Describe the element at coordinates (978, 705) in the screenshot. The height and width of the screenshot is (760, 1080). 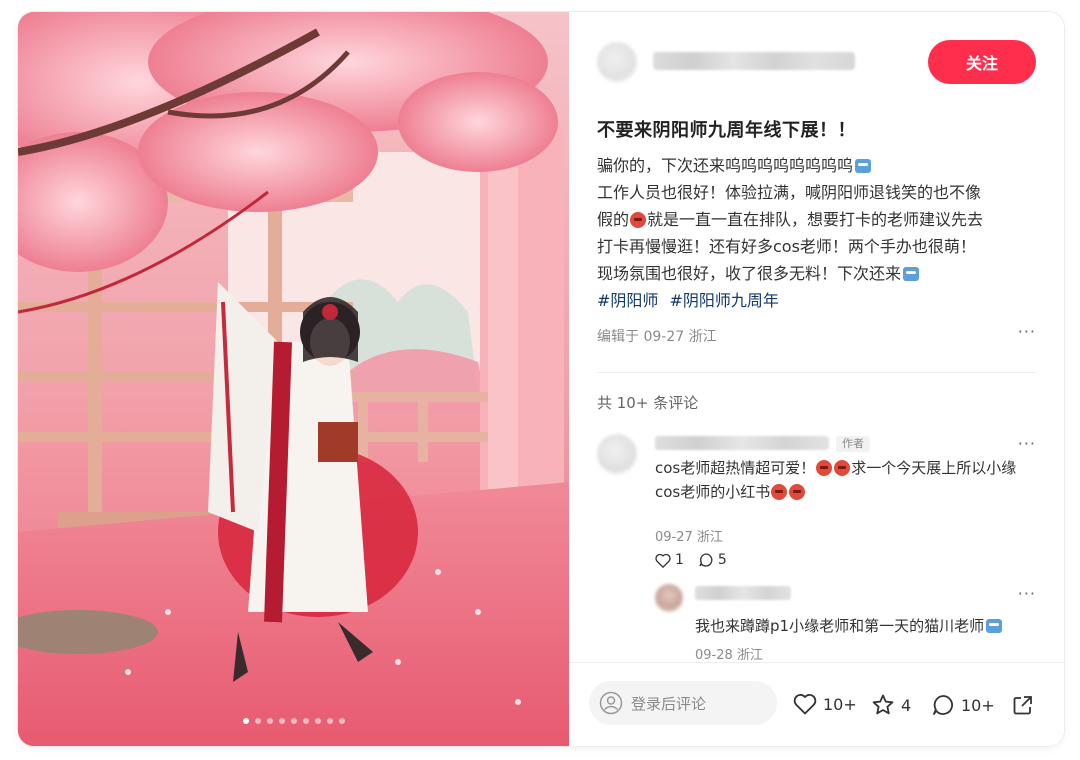
I see `comment-count-bottom: 10+` at that location.